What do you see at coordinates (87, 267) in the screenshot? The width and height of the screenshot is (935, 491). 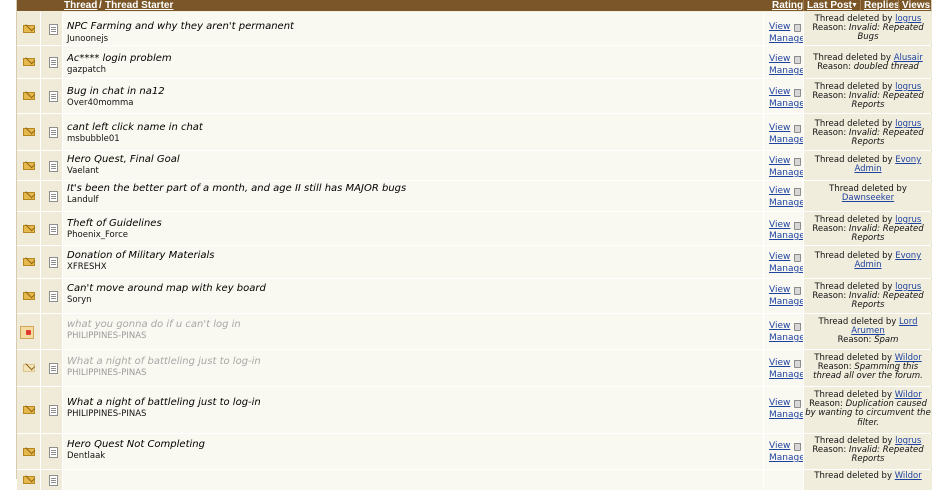 I see `thread-starter-name: XFRESHX` at bounding box center [87, 267].